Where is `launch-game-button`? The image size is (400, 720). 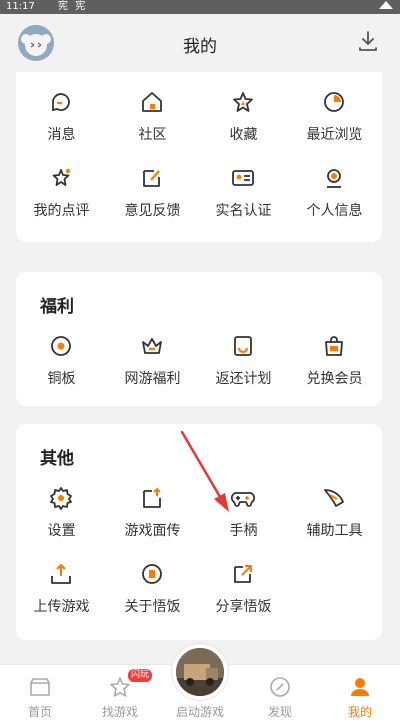
launch-game-button is located at coordinates (200, 672).